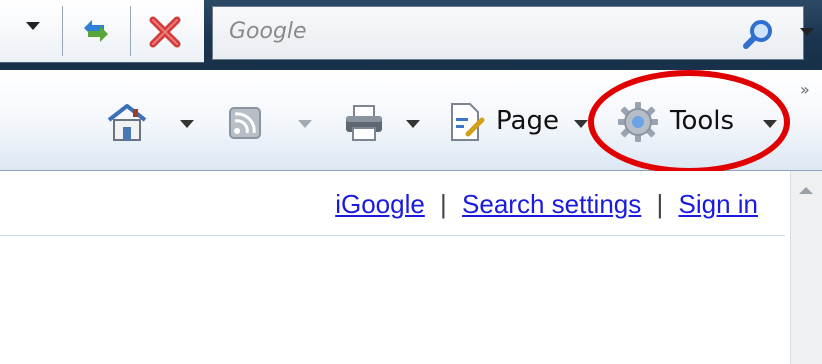  Describe the element at coordinates (305, 124) in the screenshot. I see `feeds-dropdown-button` at that location.